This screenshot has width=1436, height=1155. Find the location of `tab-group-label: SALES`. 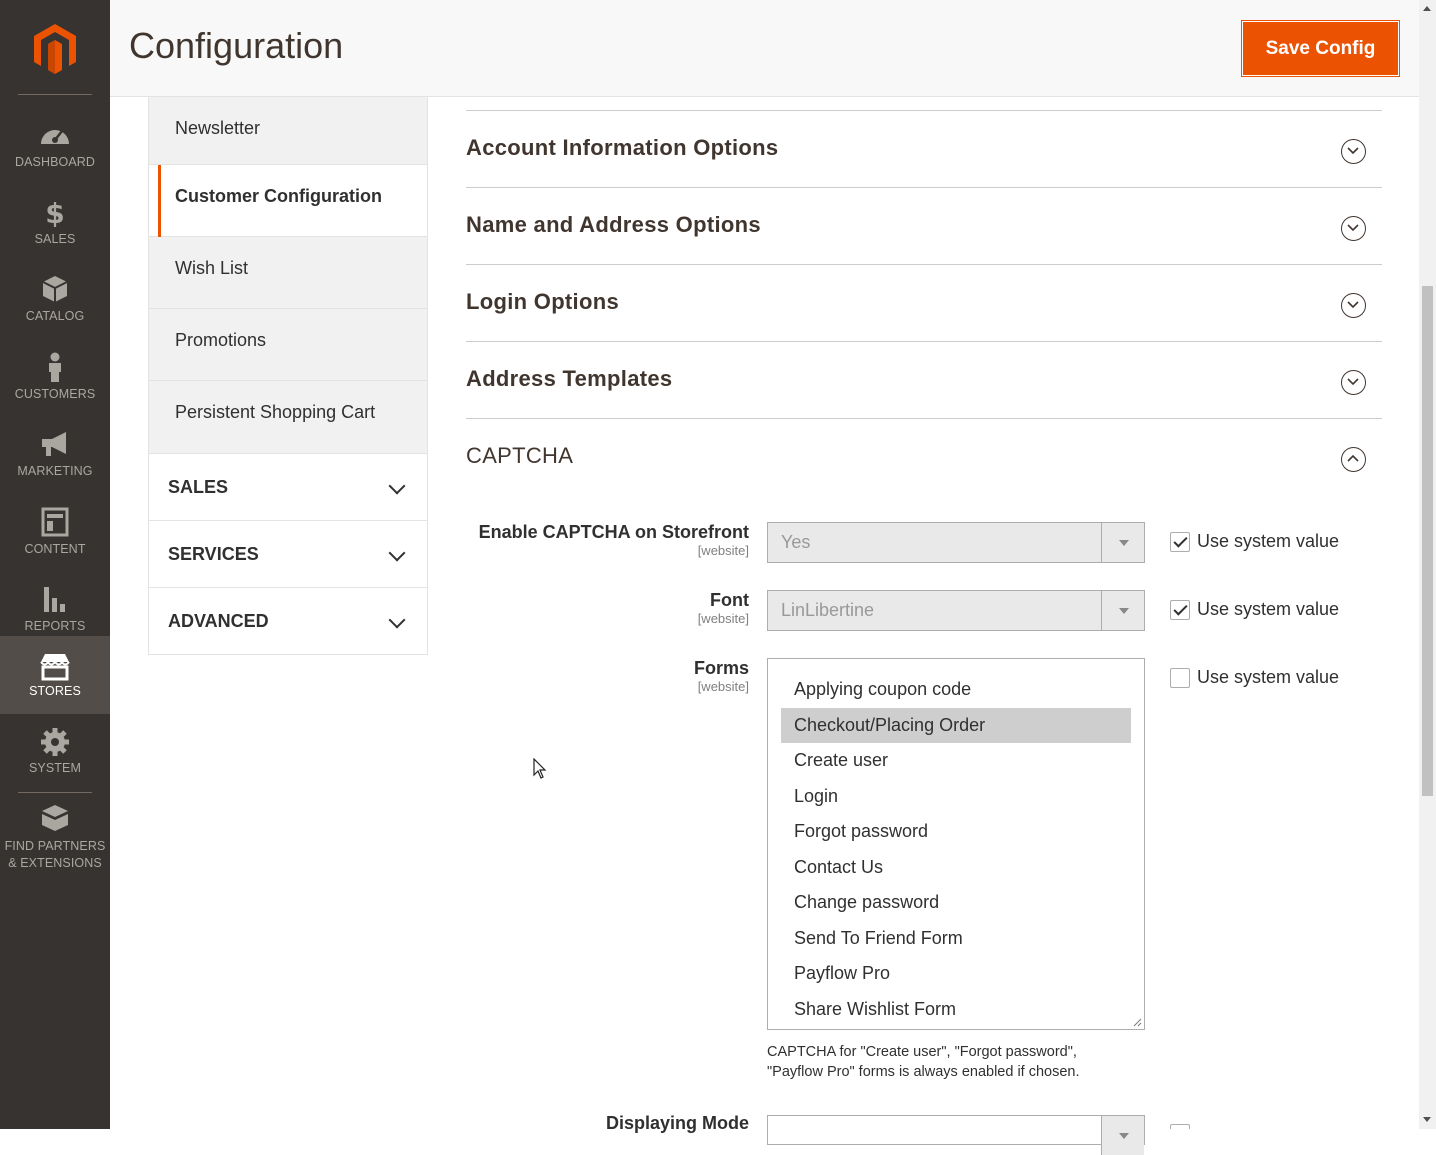

tab-group-label: SALES is located at coordinates (198, 487).